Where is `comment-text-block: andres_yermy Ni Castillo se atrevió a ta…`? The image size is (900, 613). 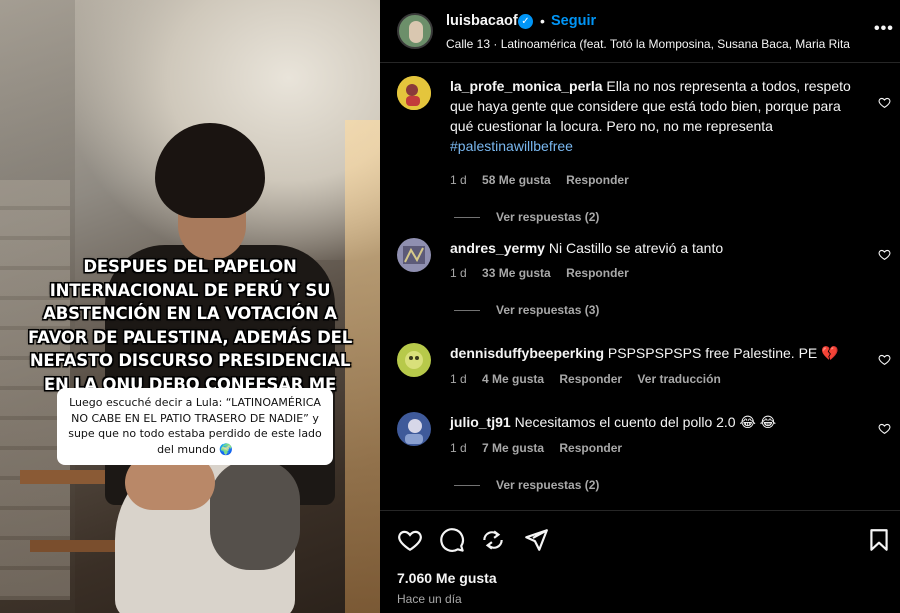
comment-text-block: andres_yermy Ni Castillo se atrevió a ta… is located at coordinates (656, 248).